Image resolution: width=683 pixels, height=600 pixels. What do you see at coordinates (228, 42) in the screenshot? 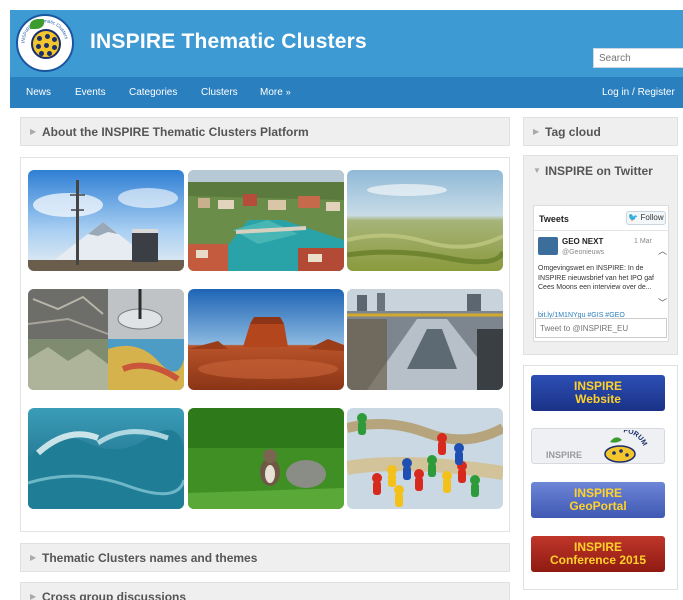
I see `site-title: INSPIRE Thematic Clusters` at bounding box center [228, 42].